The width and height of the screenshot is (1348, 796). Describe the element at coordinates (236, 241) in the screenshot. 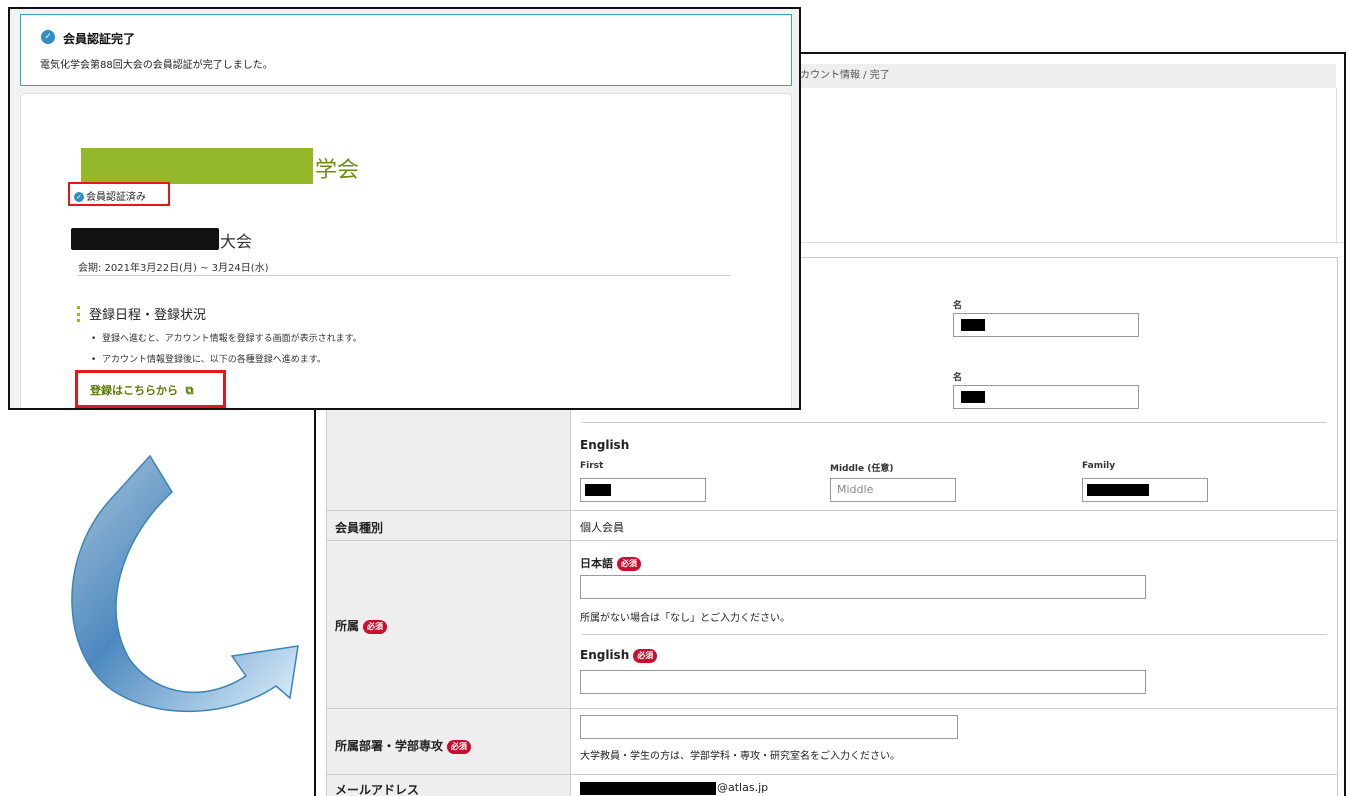

I see `conference-name: 大会` at that location.